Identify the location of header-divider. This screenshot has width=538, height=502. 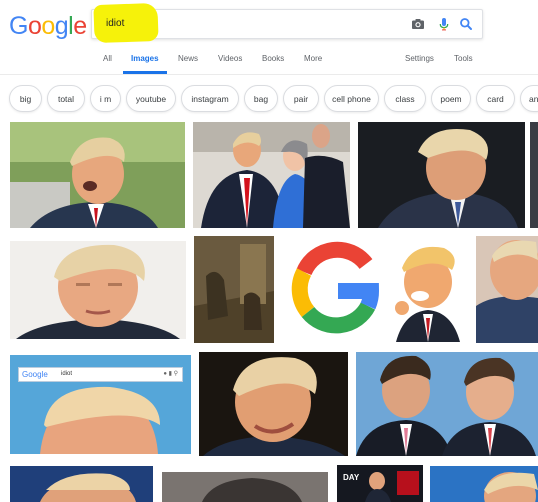
(269, 74).